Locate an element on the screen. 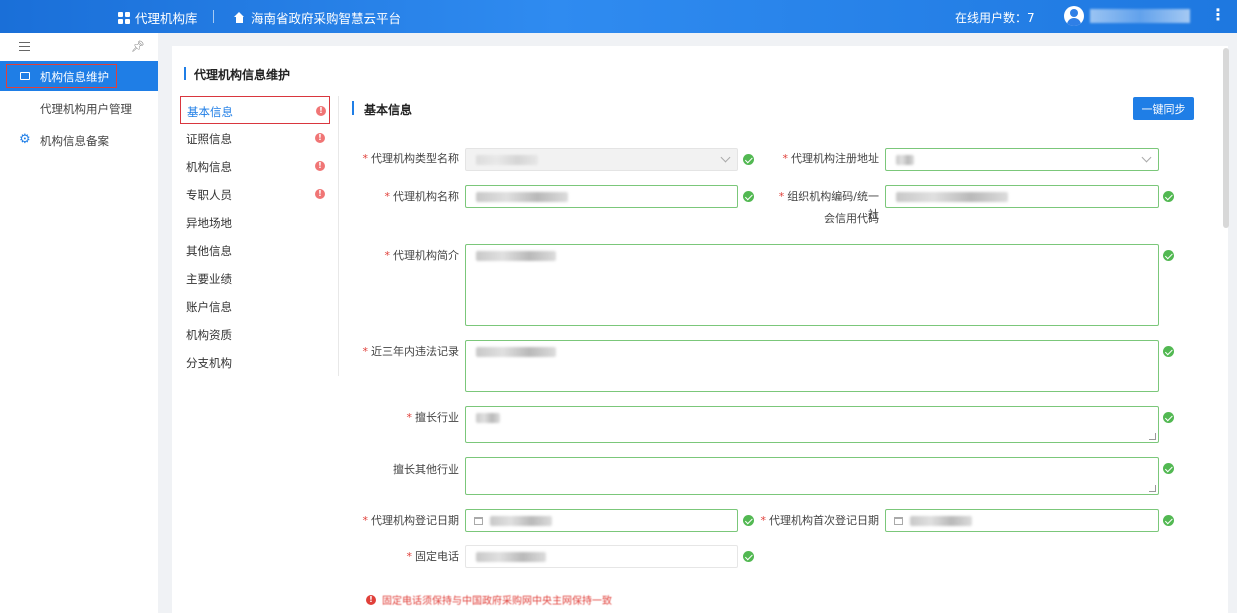 The height and width of the screenshot is (613, 1237). label-reg-date: * 代理机构登记日期 is located at coordinates (411, 520).